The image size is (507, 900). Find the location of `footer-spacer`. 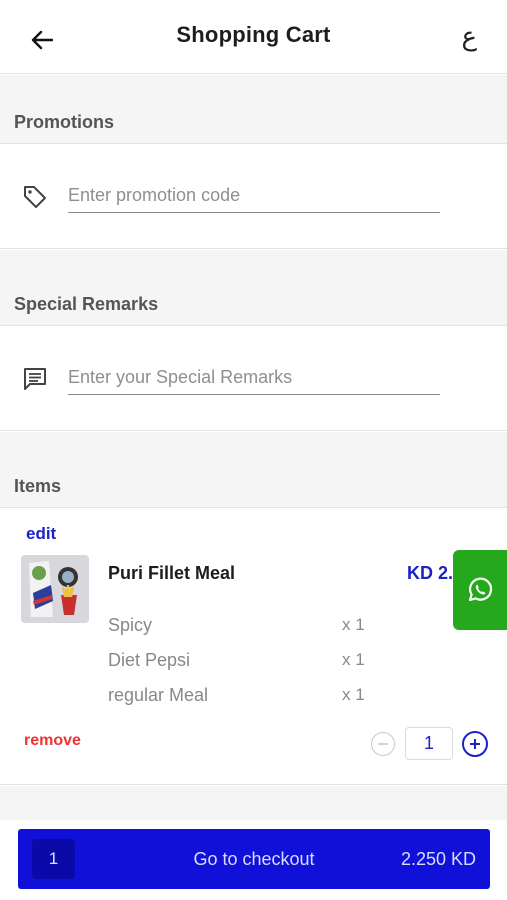

footer-spacer is located at coordinates (253, 803).